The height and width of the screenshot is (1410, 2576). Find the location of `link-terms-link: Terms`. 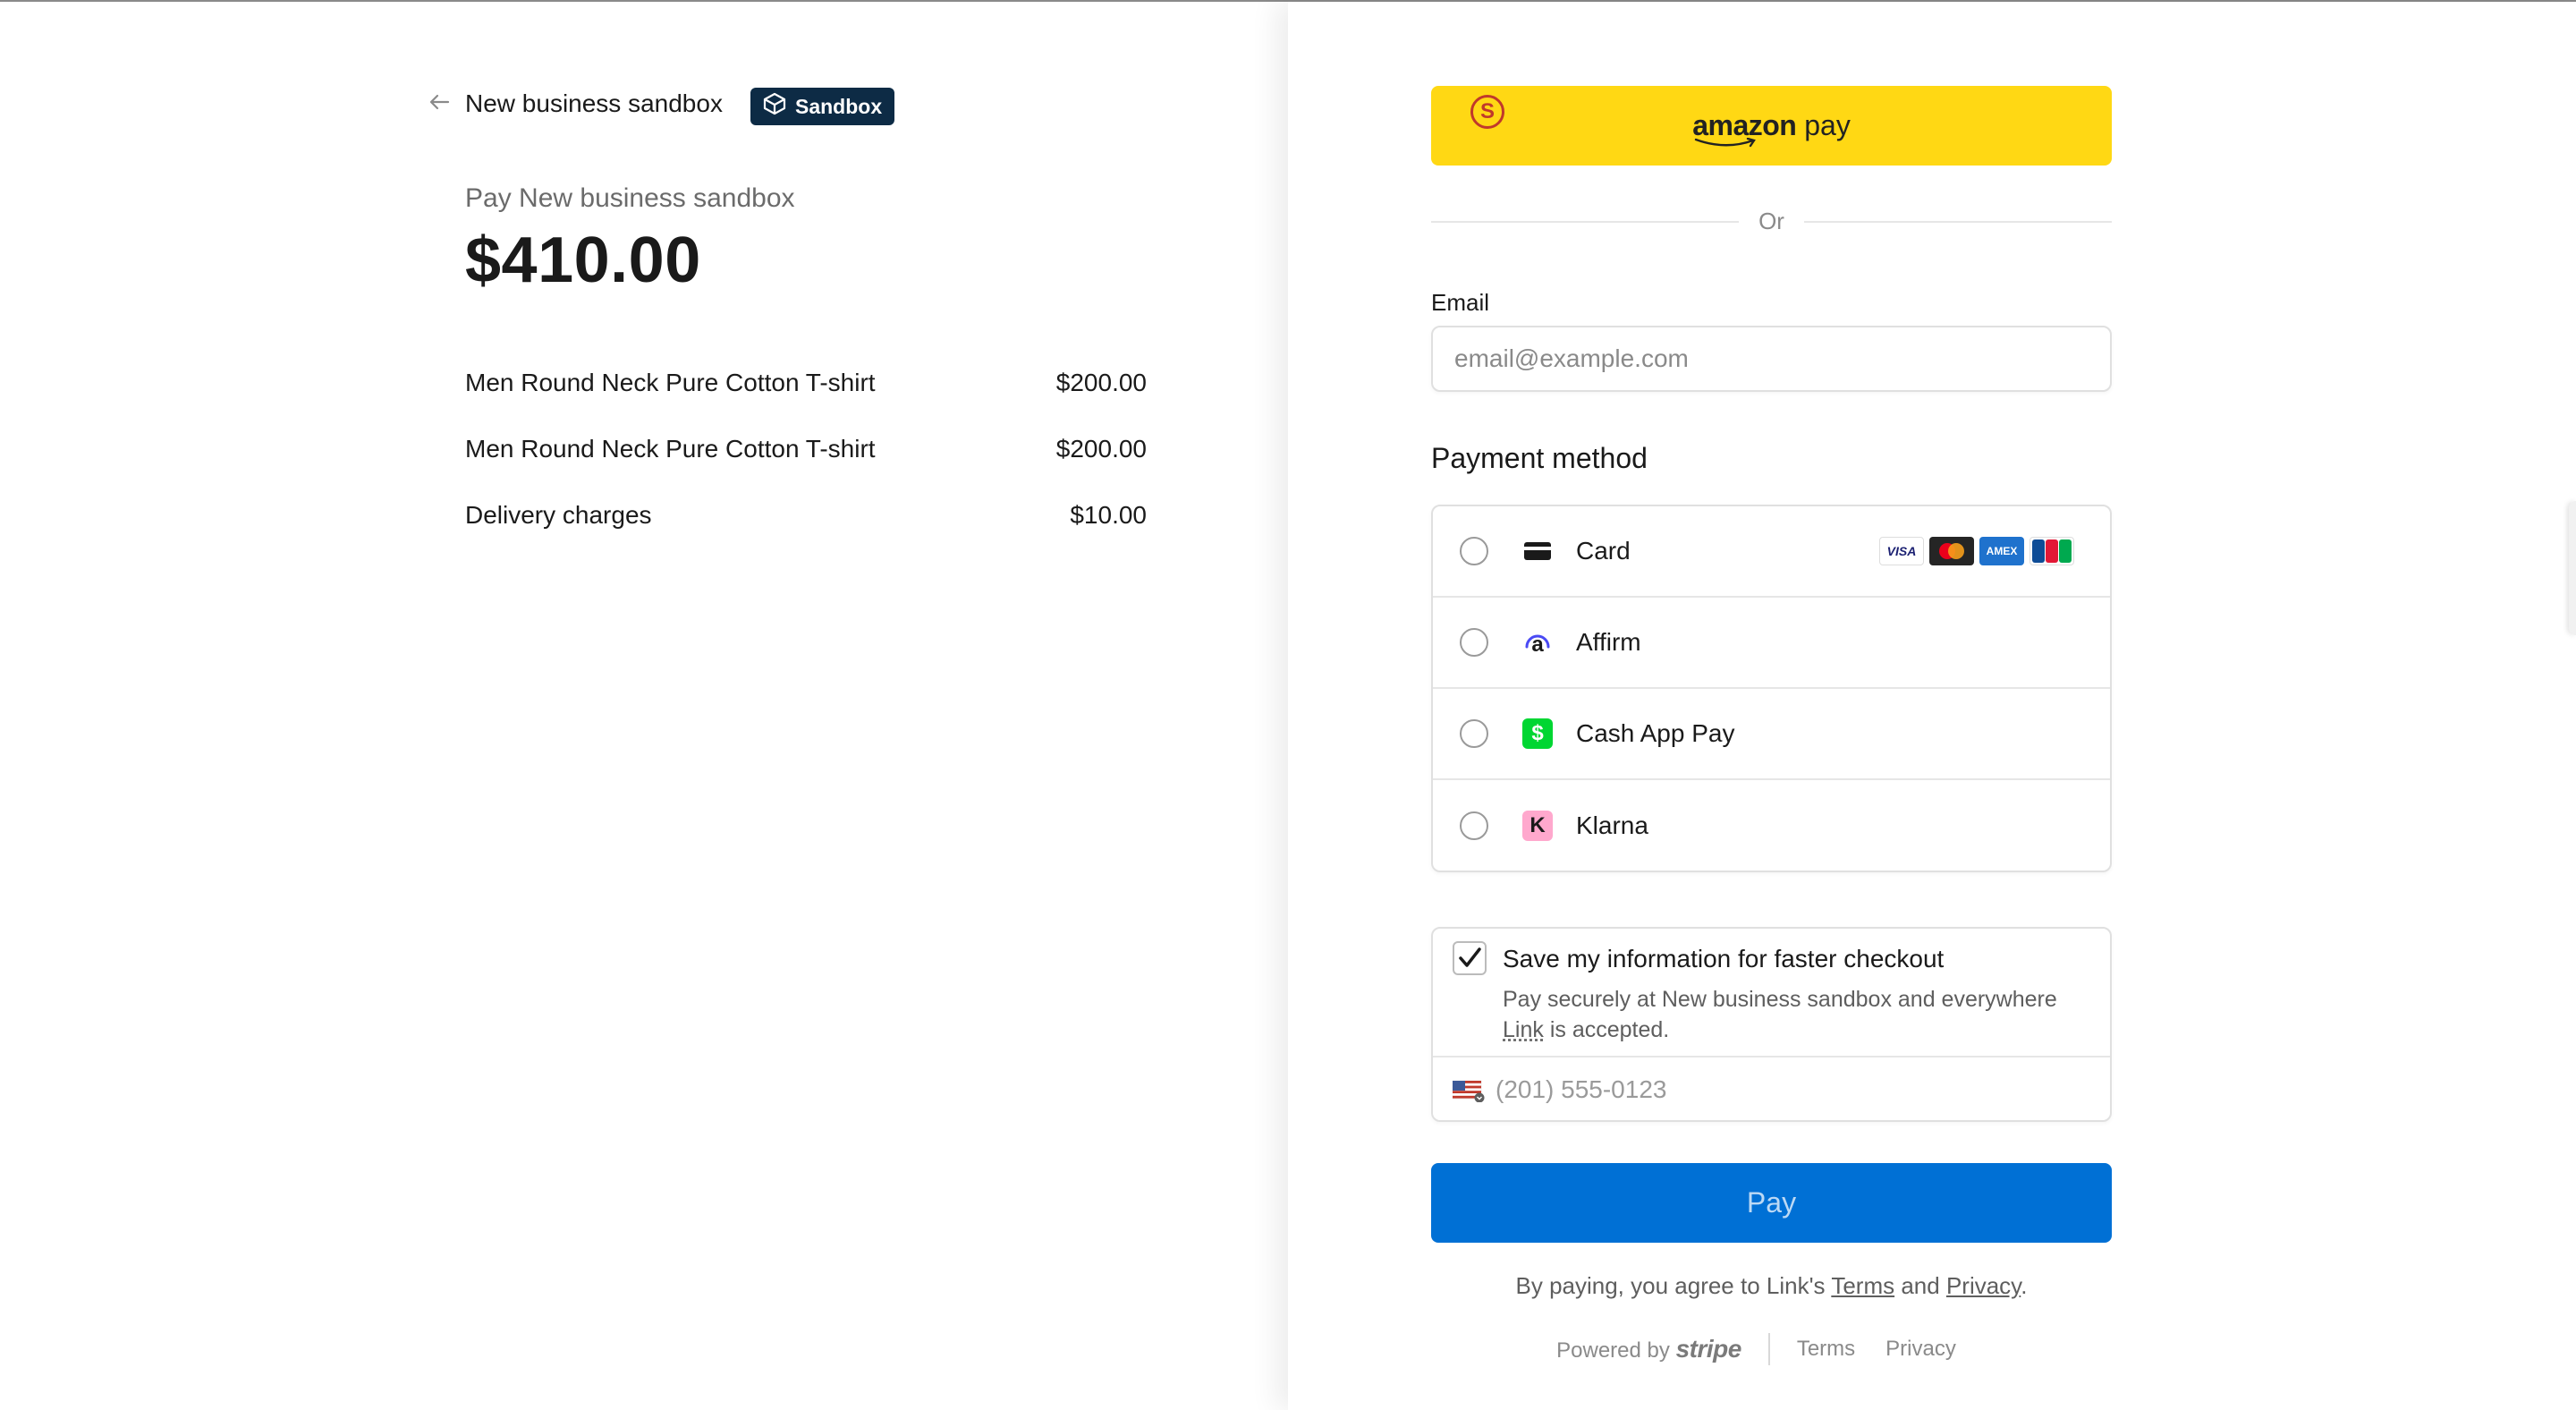

link-terms-link: Terms is located at coordinates (1862, 1286).